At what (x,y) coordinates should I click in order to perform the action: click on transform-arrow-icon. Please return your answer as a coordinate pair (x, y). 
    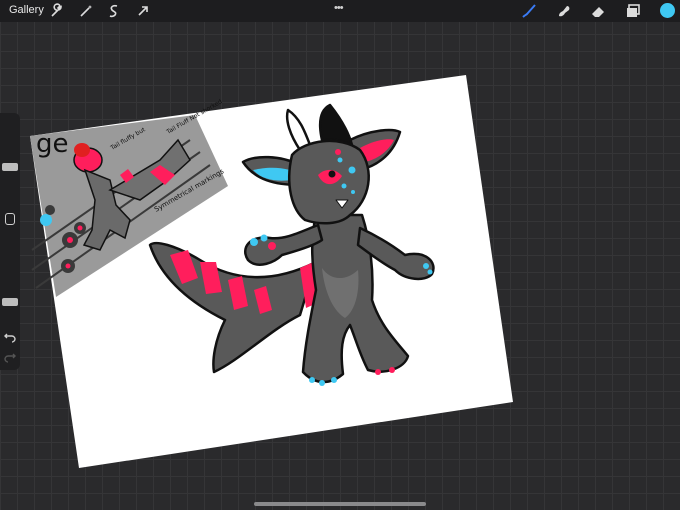
    Looking at the image, I should click on (143, 11).